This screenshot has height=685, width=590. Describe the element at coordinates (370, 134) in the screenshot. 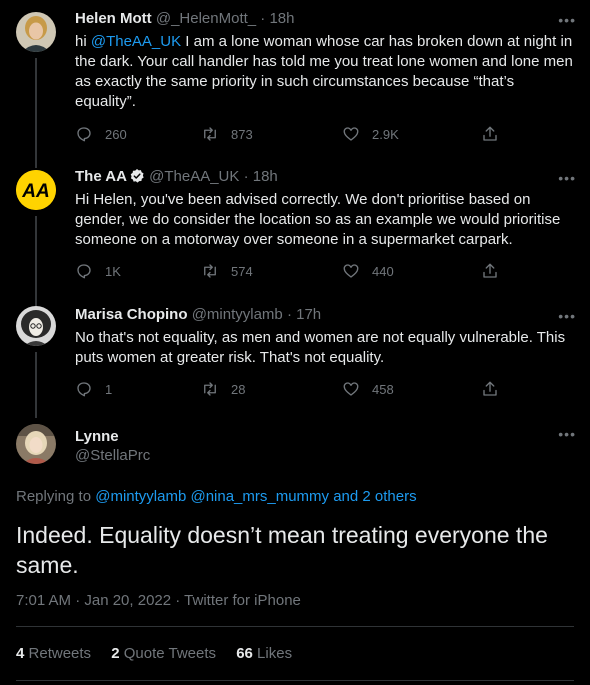

I see `like-button: 2.9K` at that location.